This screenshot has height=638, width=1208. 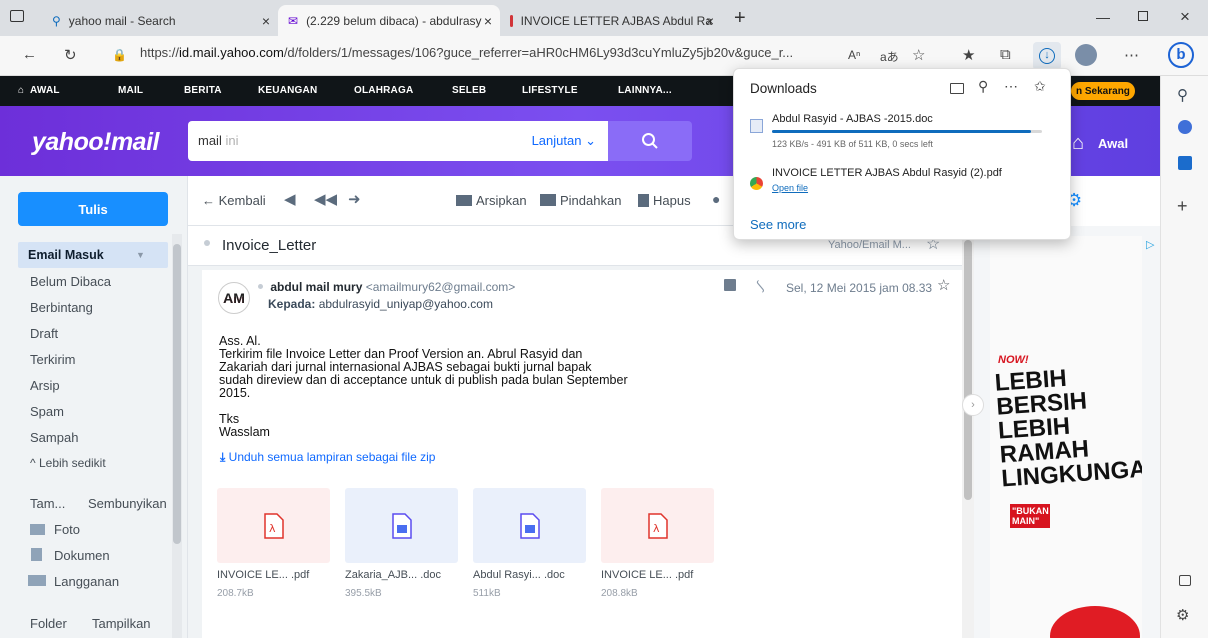 What do you see at coordinates (790, 188) in the screenshot?
I see `open-file-link: Open file` at bounding box center [790, 188].